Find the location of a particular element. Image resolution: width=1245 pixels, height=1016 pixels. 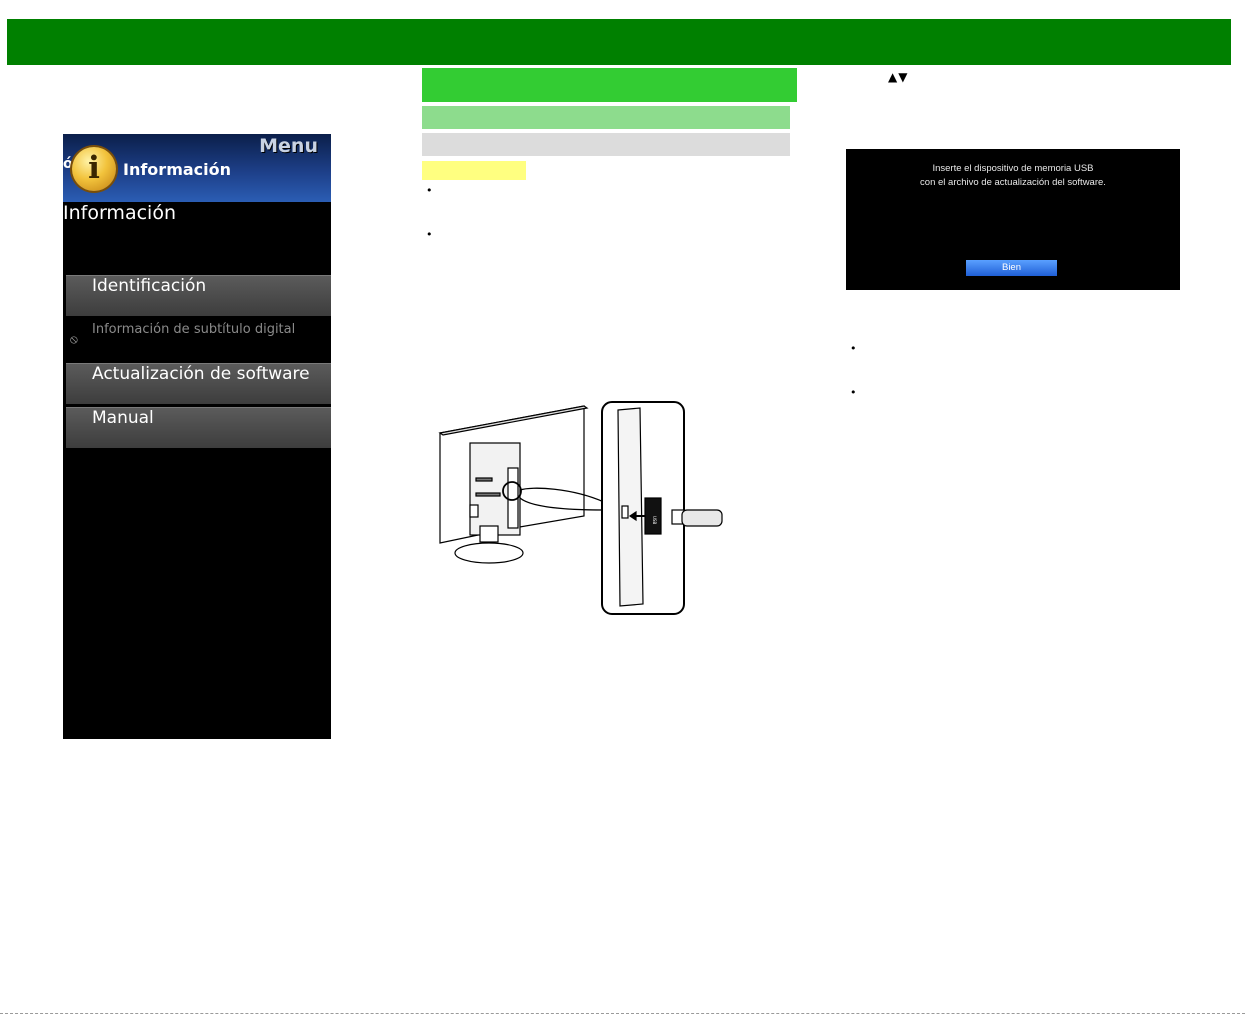

usb-stick is located at coordinates (702, 518).